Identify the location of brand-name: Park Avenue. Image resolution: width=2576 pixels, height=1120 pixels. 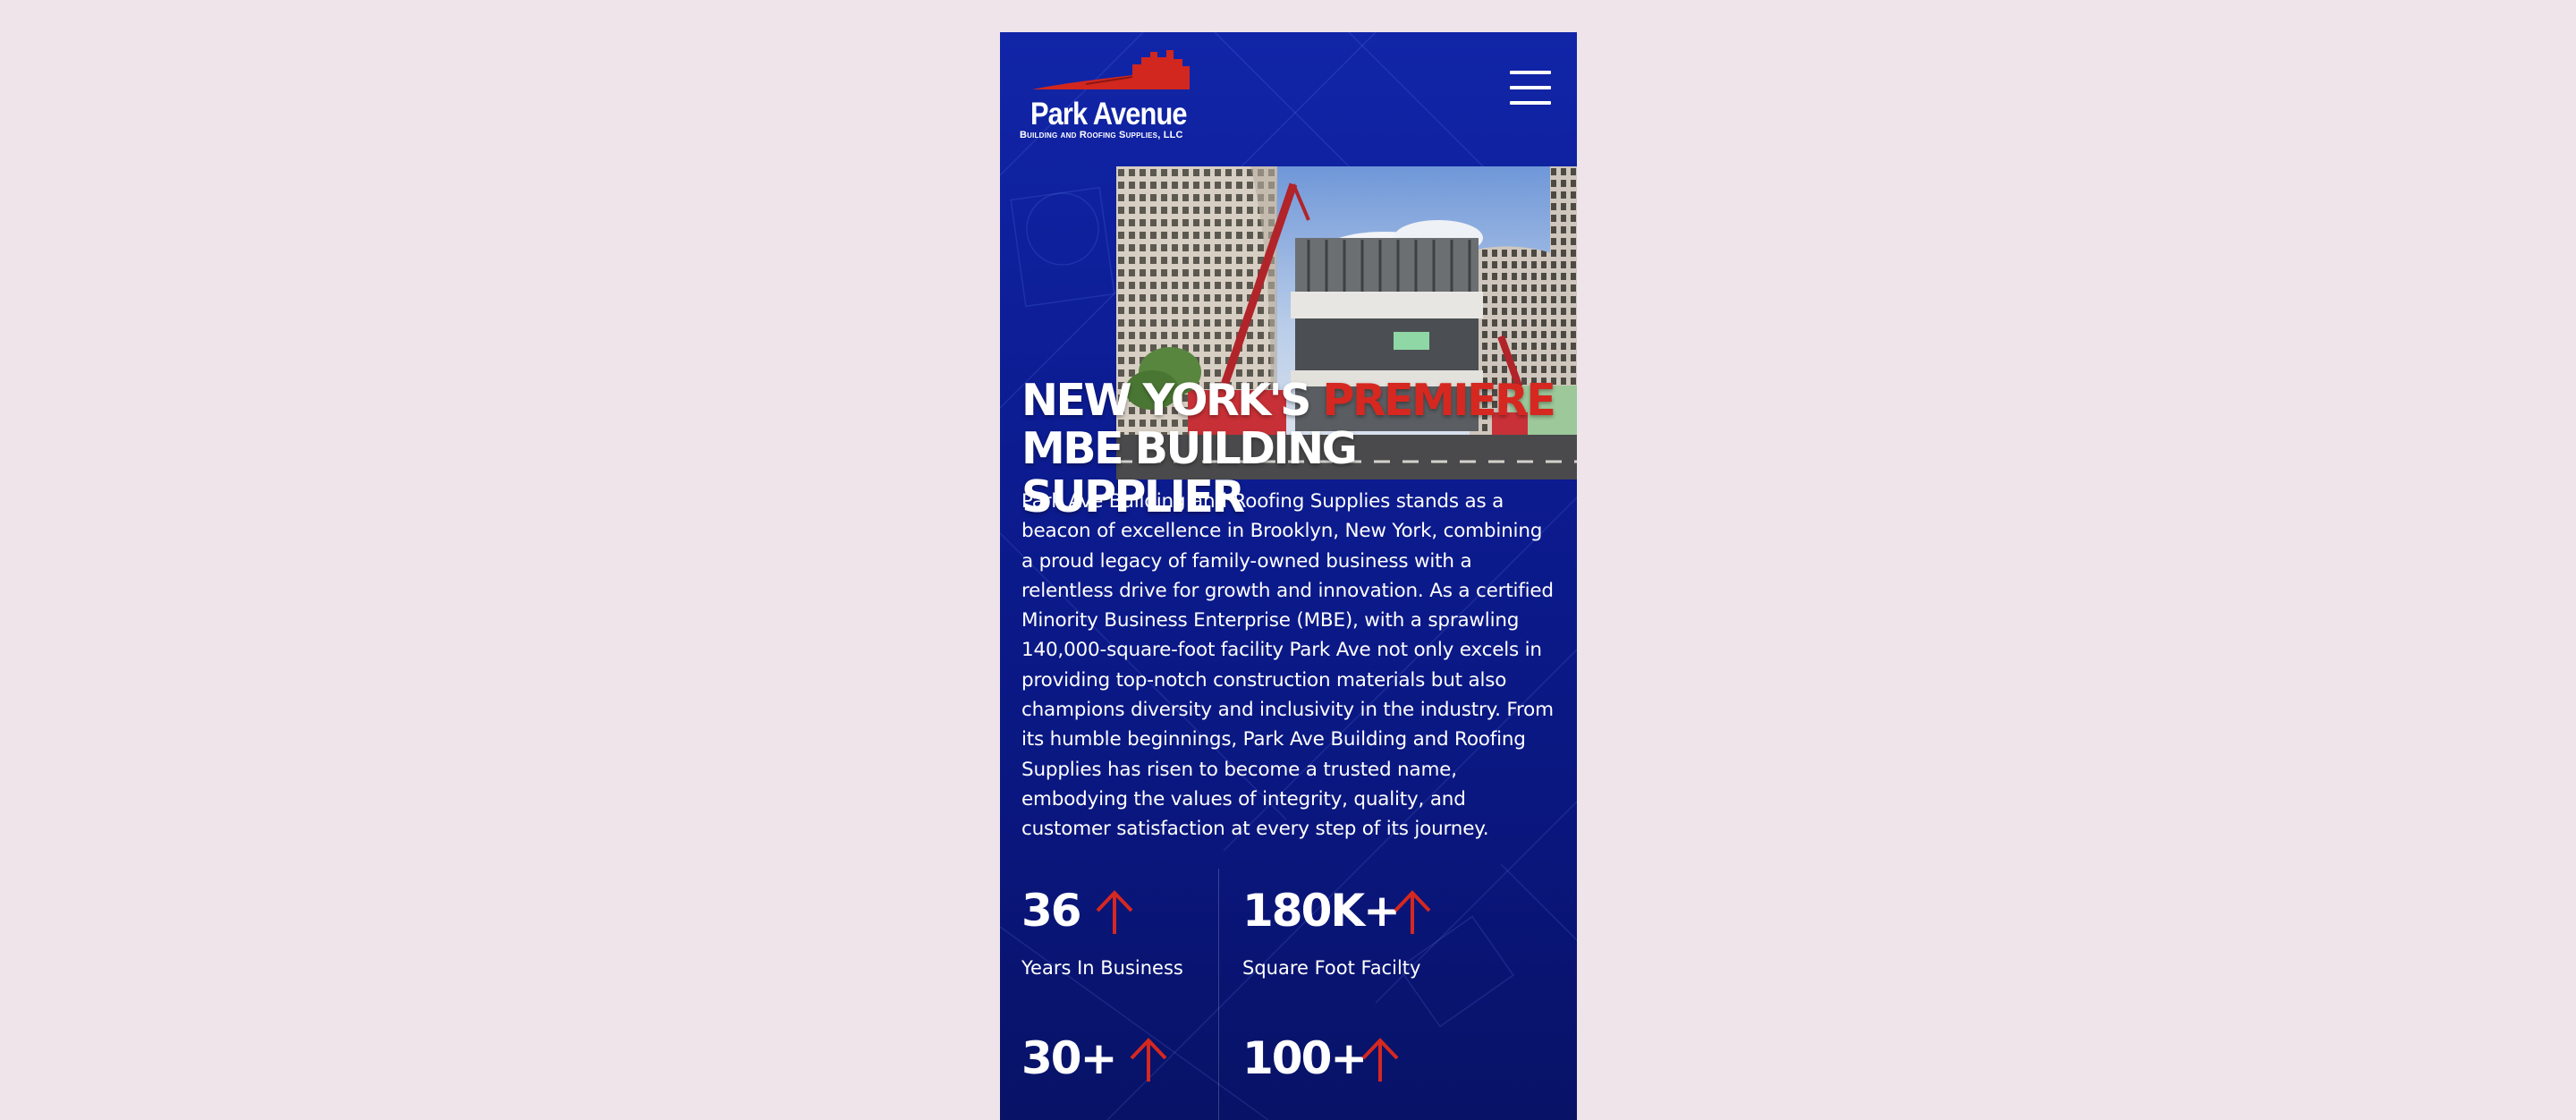
(1109, 114).